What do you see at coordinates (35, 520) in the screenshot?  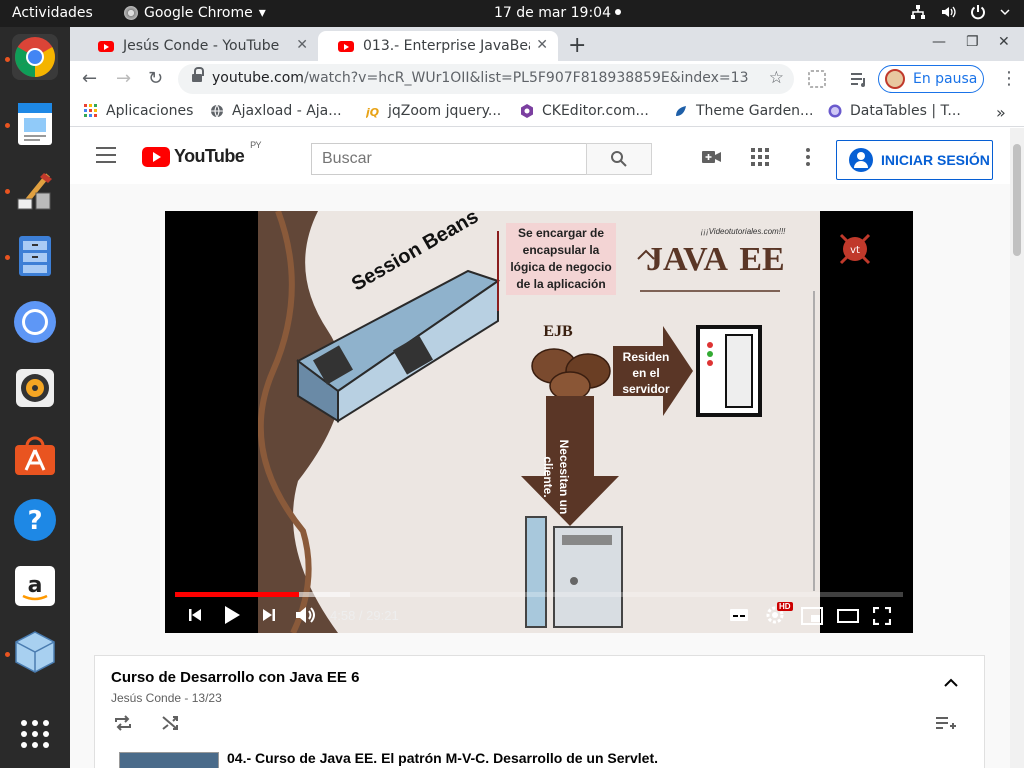 I see `dock-help: ?` at bounding box center [35, 520].